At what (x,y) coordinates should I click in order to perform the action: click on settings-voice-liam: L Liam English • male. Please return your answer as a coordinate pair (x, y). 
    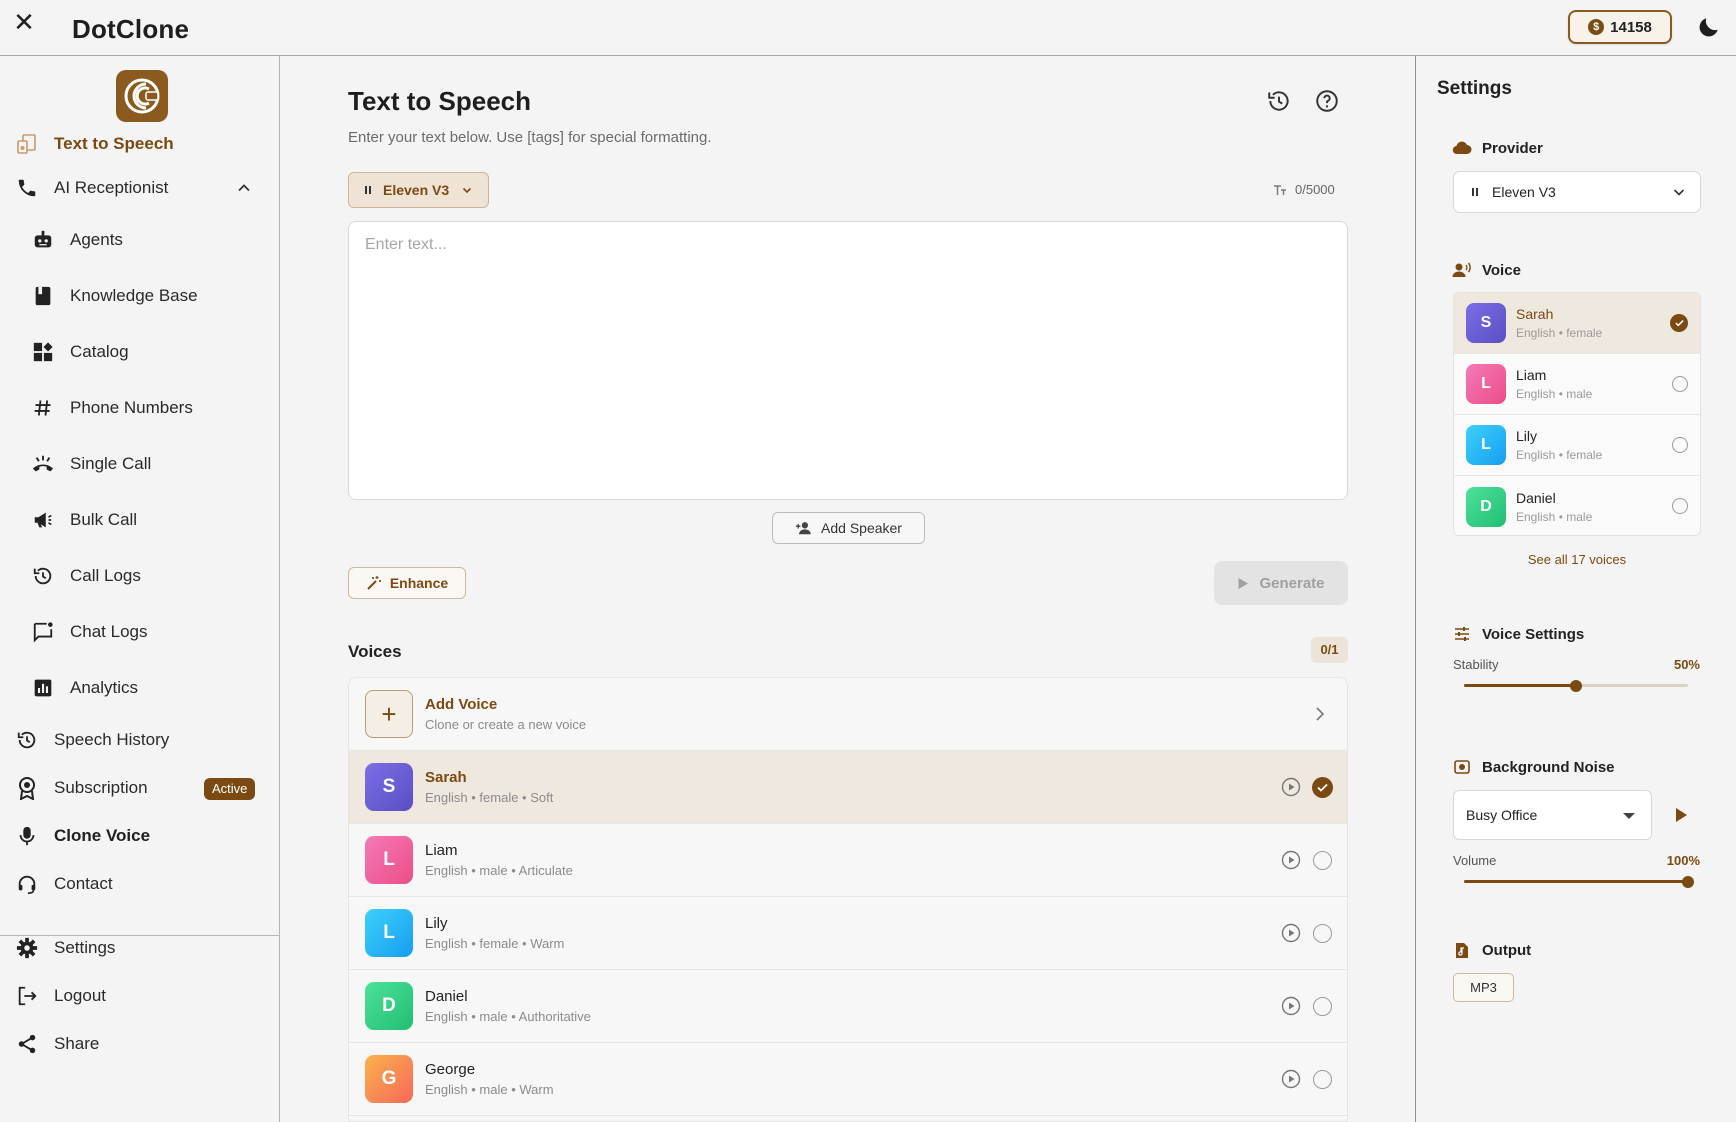
    Looking at the image, I should click on (1577, 384).